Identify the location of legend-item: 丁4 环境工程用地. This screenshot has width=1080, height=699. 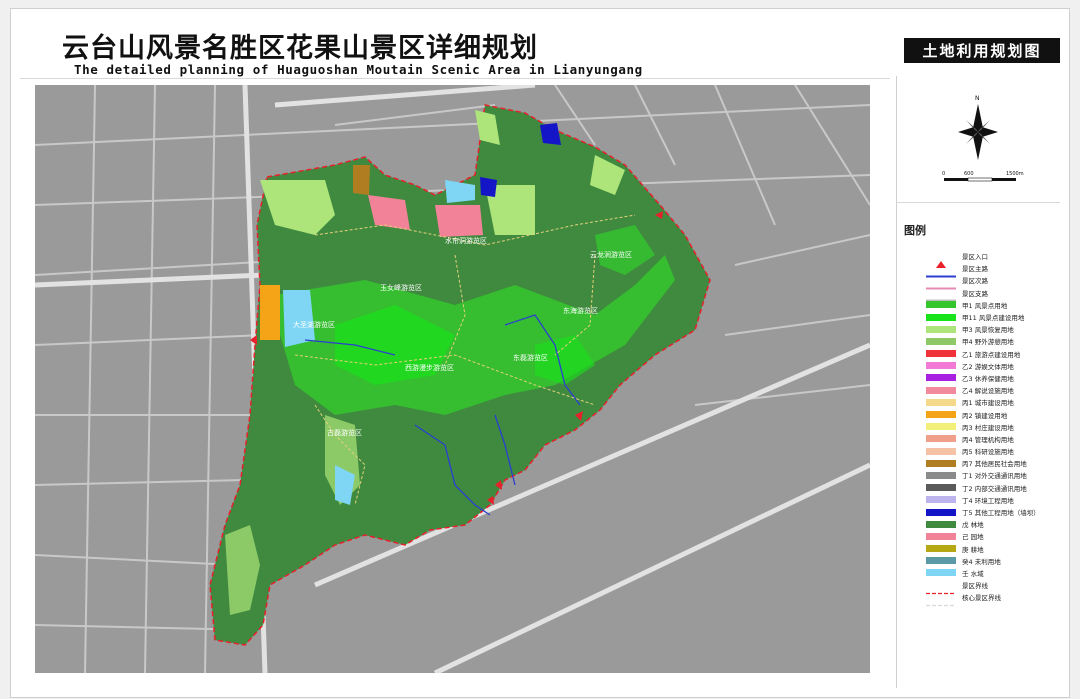
(983, 500).